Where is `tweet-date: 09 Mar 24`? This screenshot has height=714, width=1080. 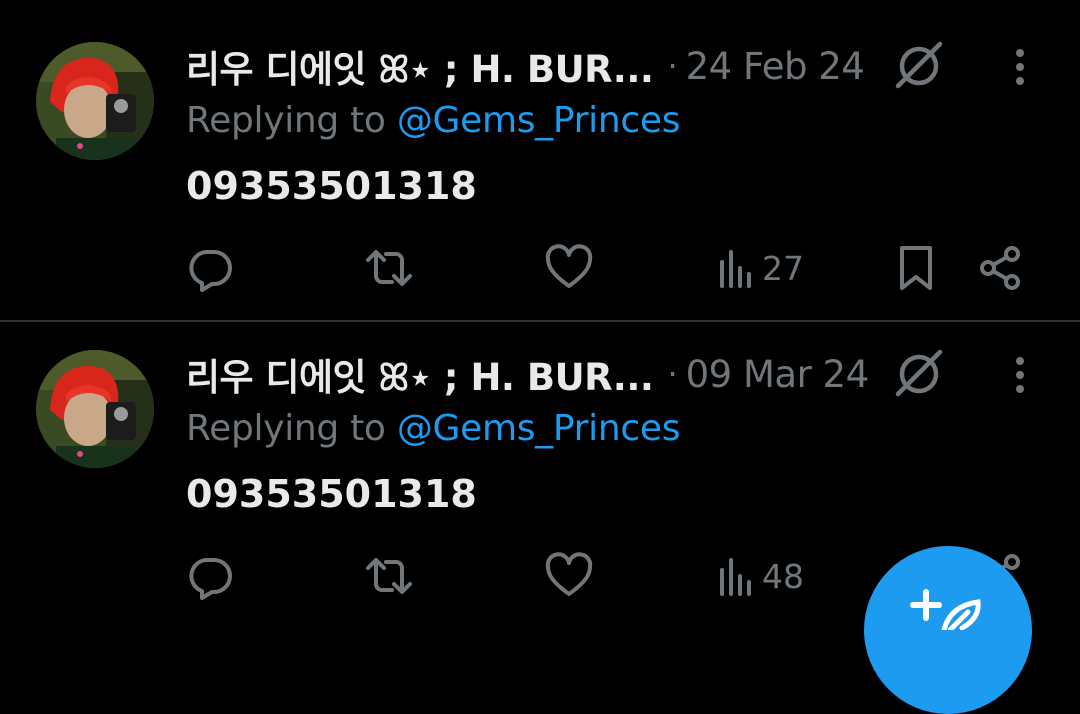
tweet-date: 09 Mar 24 is located at coordinates (778, 374).